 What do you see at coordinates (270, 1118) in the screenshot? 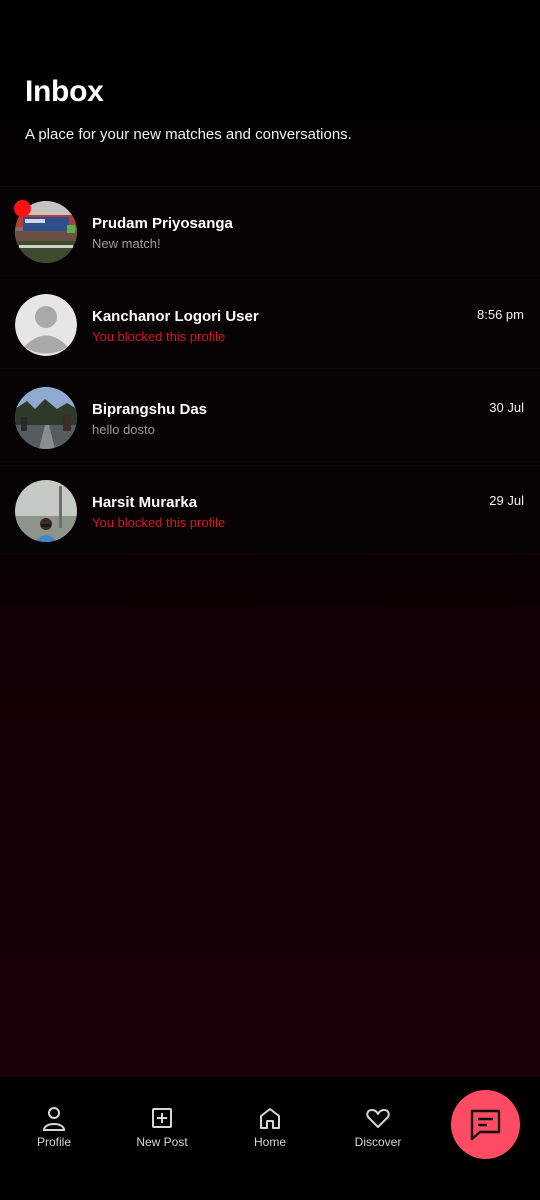
I see `home-icon` at bounding box center [270, 1118].